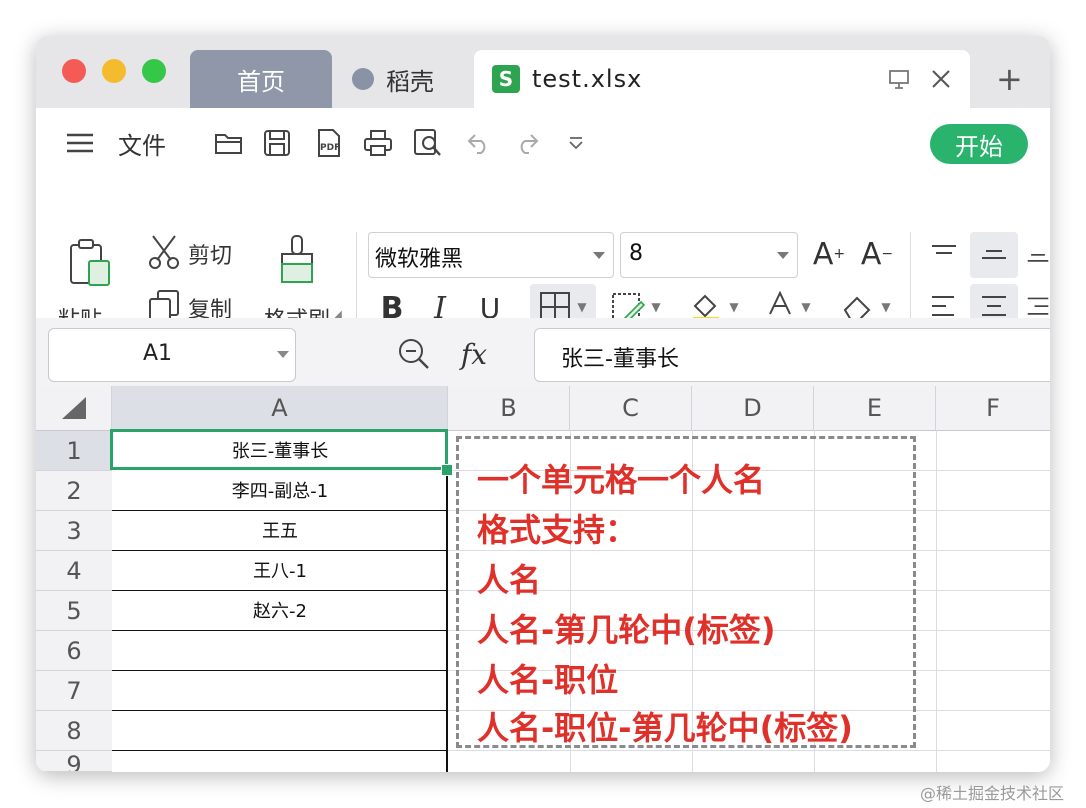 The width and height of the screenshot is (1086, 808). I want to click on tab-daoke-label: 稻壳, so click(410, 81).